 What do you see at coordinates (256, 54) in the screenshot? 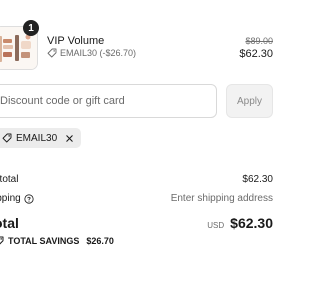
I see `line-price: $62.30` at bounding box center [256, 54].